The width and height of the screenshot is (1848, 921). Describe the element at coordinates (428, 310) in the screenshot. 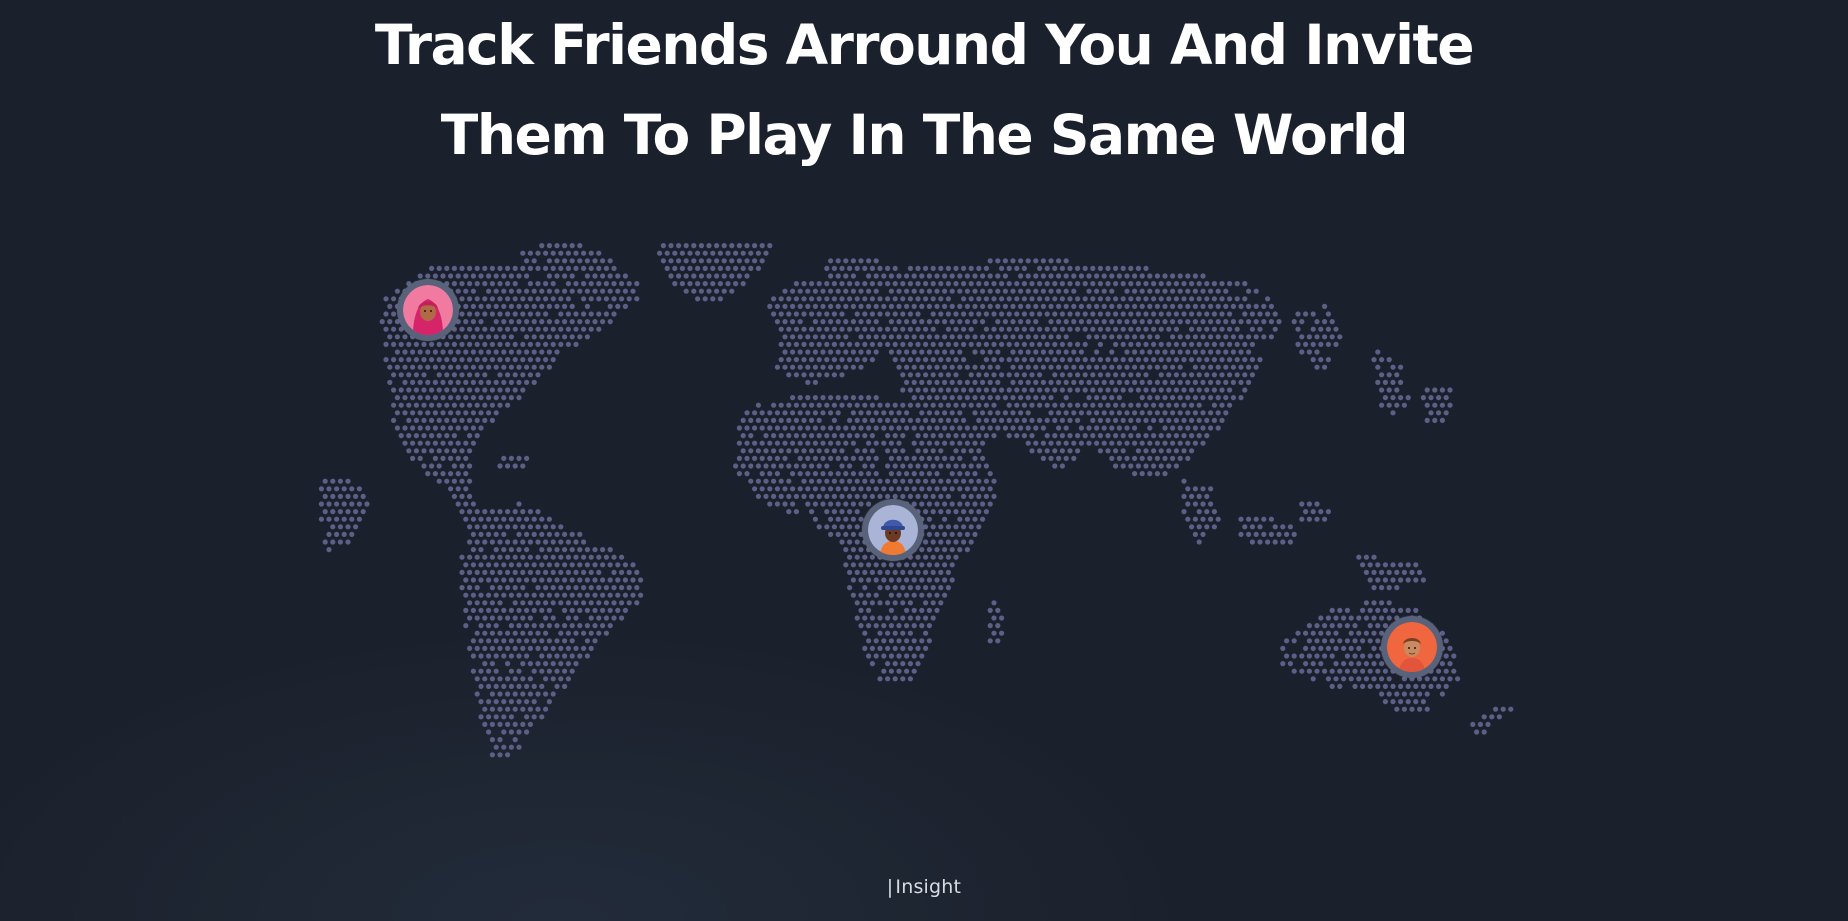

I see `friend-avatar-north-america` at that location.